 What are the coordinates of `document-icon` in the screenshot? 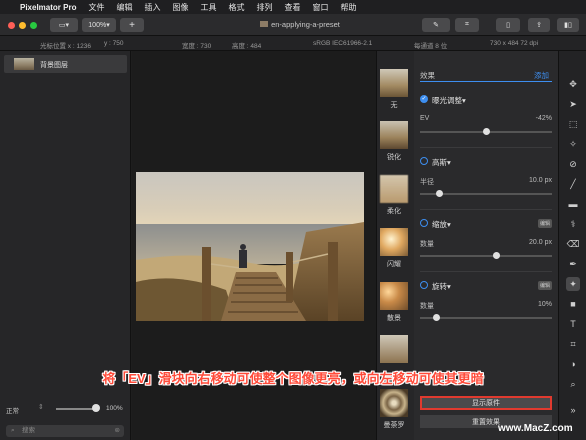 It's located at (264, 24).